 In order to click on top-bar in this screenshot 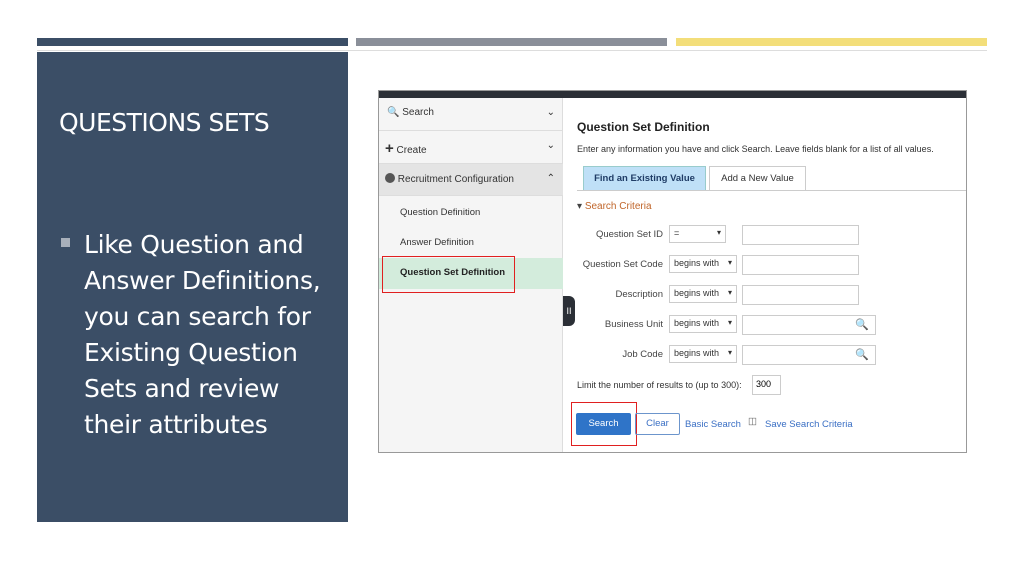, I will do `click(672, 94)`.